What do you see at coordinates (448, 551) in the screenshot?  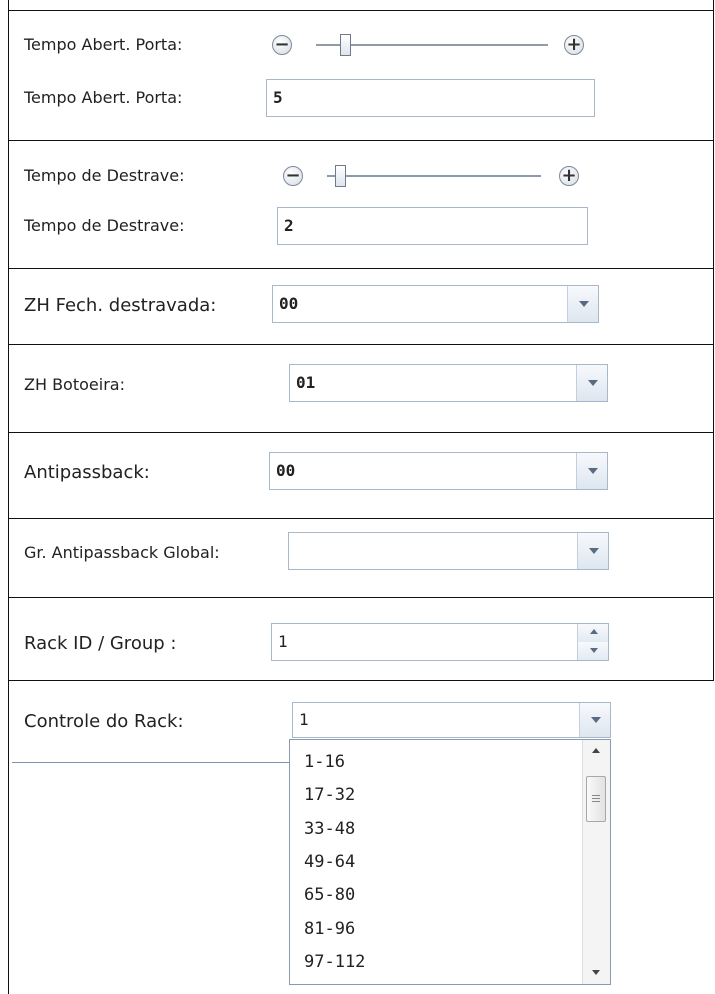 I see `gr-antipassback-global-select` at bounding box center [448, 551].